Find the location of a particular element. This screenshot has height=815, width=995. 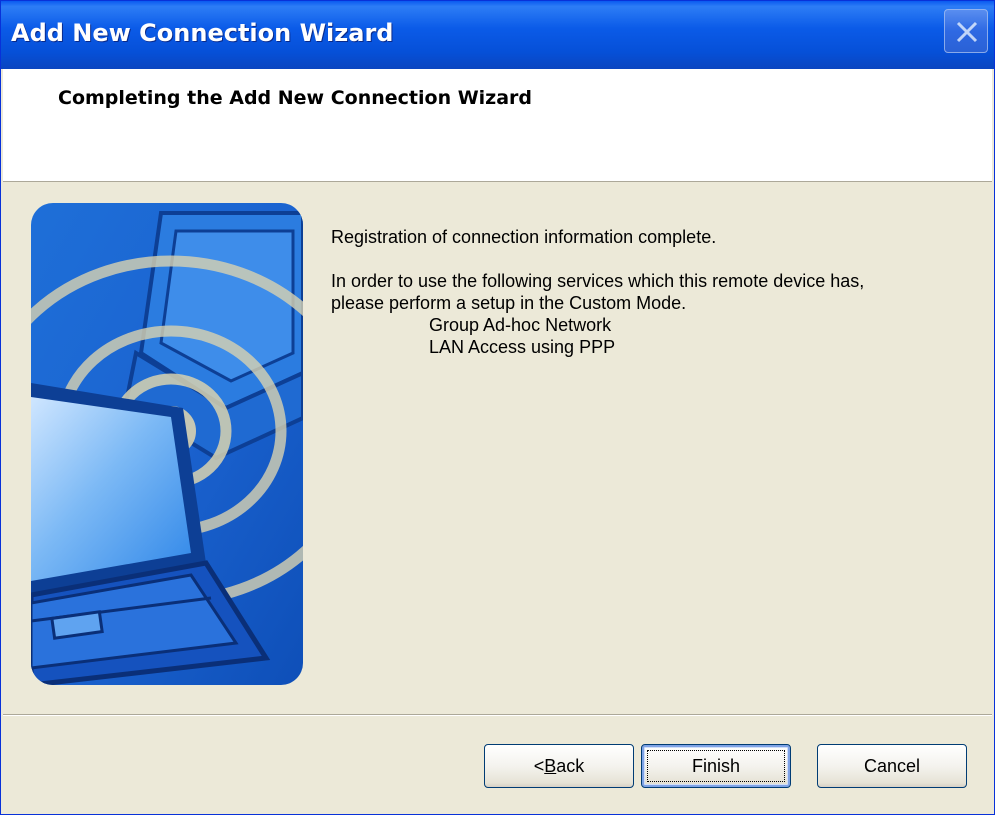

cancel-button-label: Cancel is located at coordinates (892, 765).